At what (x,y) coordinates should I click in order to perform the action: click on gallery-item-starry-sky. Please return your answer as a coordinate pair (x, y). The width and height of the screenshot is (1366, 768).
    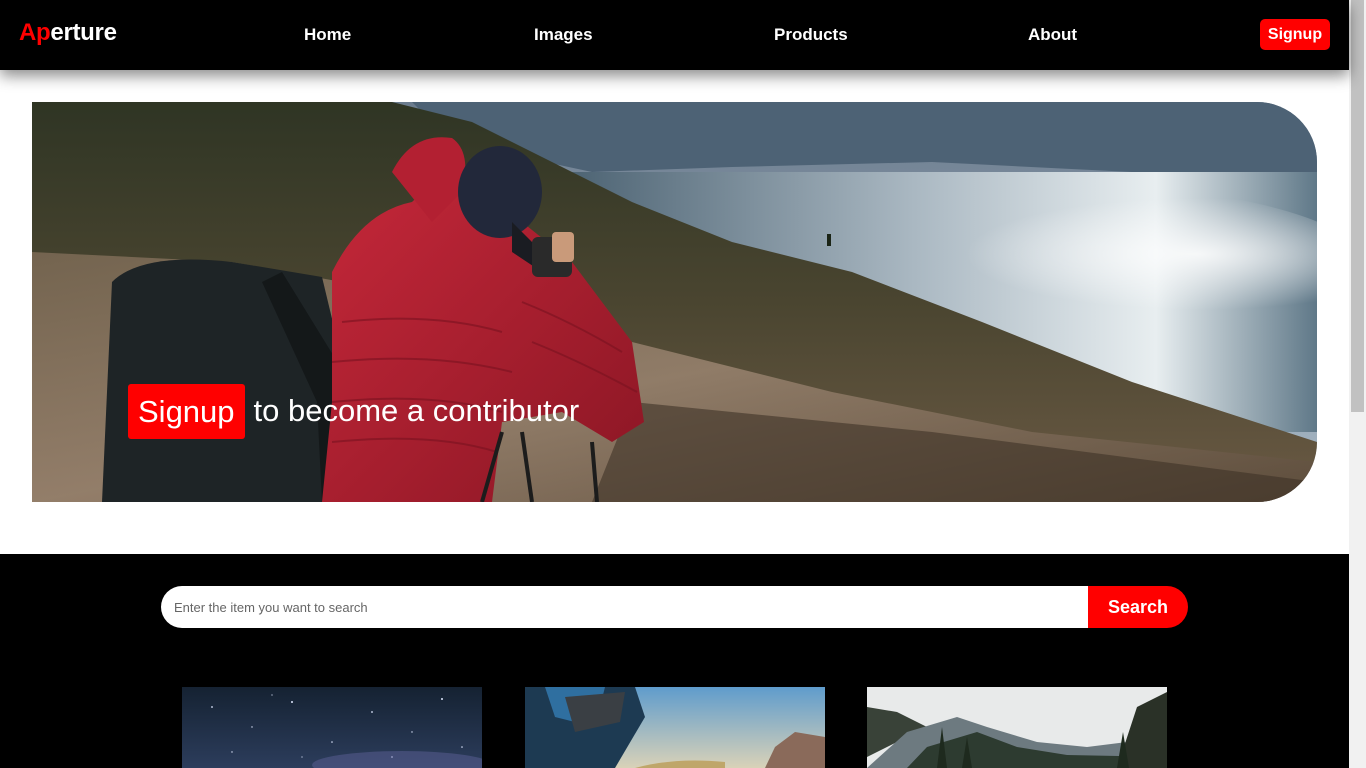
    Looking at the image, I should click on (332, 727).